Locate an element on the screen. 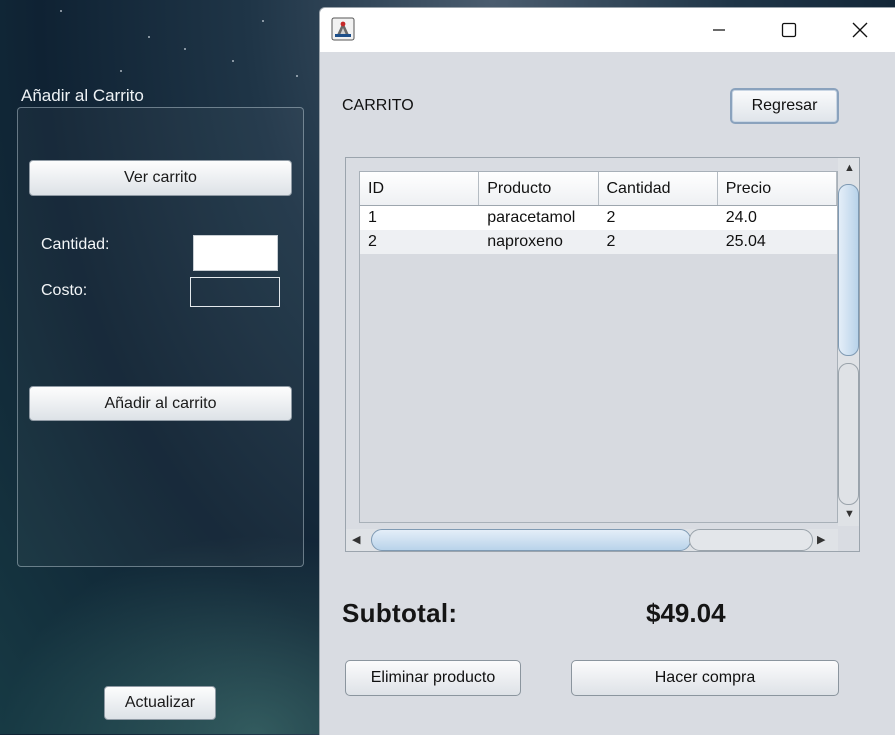 The image size is (895, 735). minimize-icon is located at coordinates (719, 30).